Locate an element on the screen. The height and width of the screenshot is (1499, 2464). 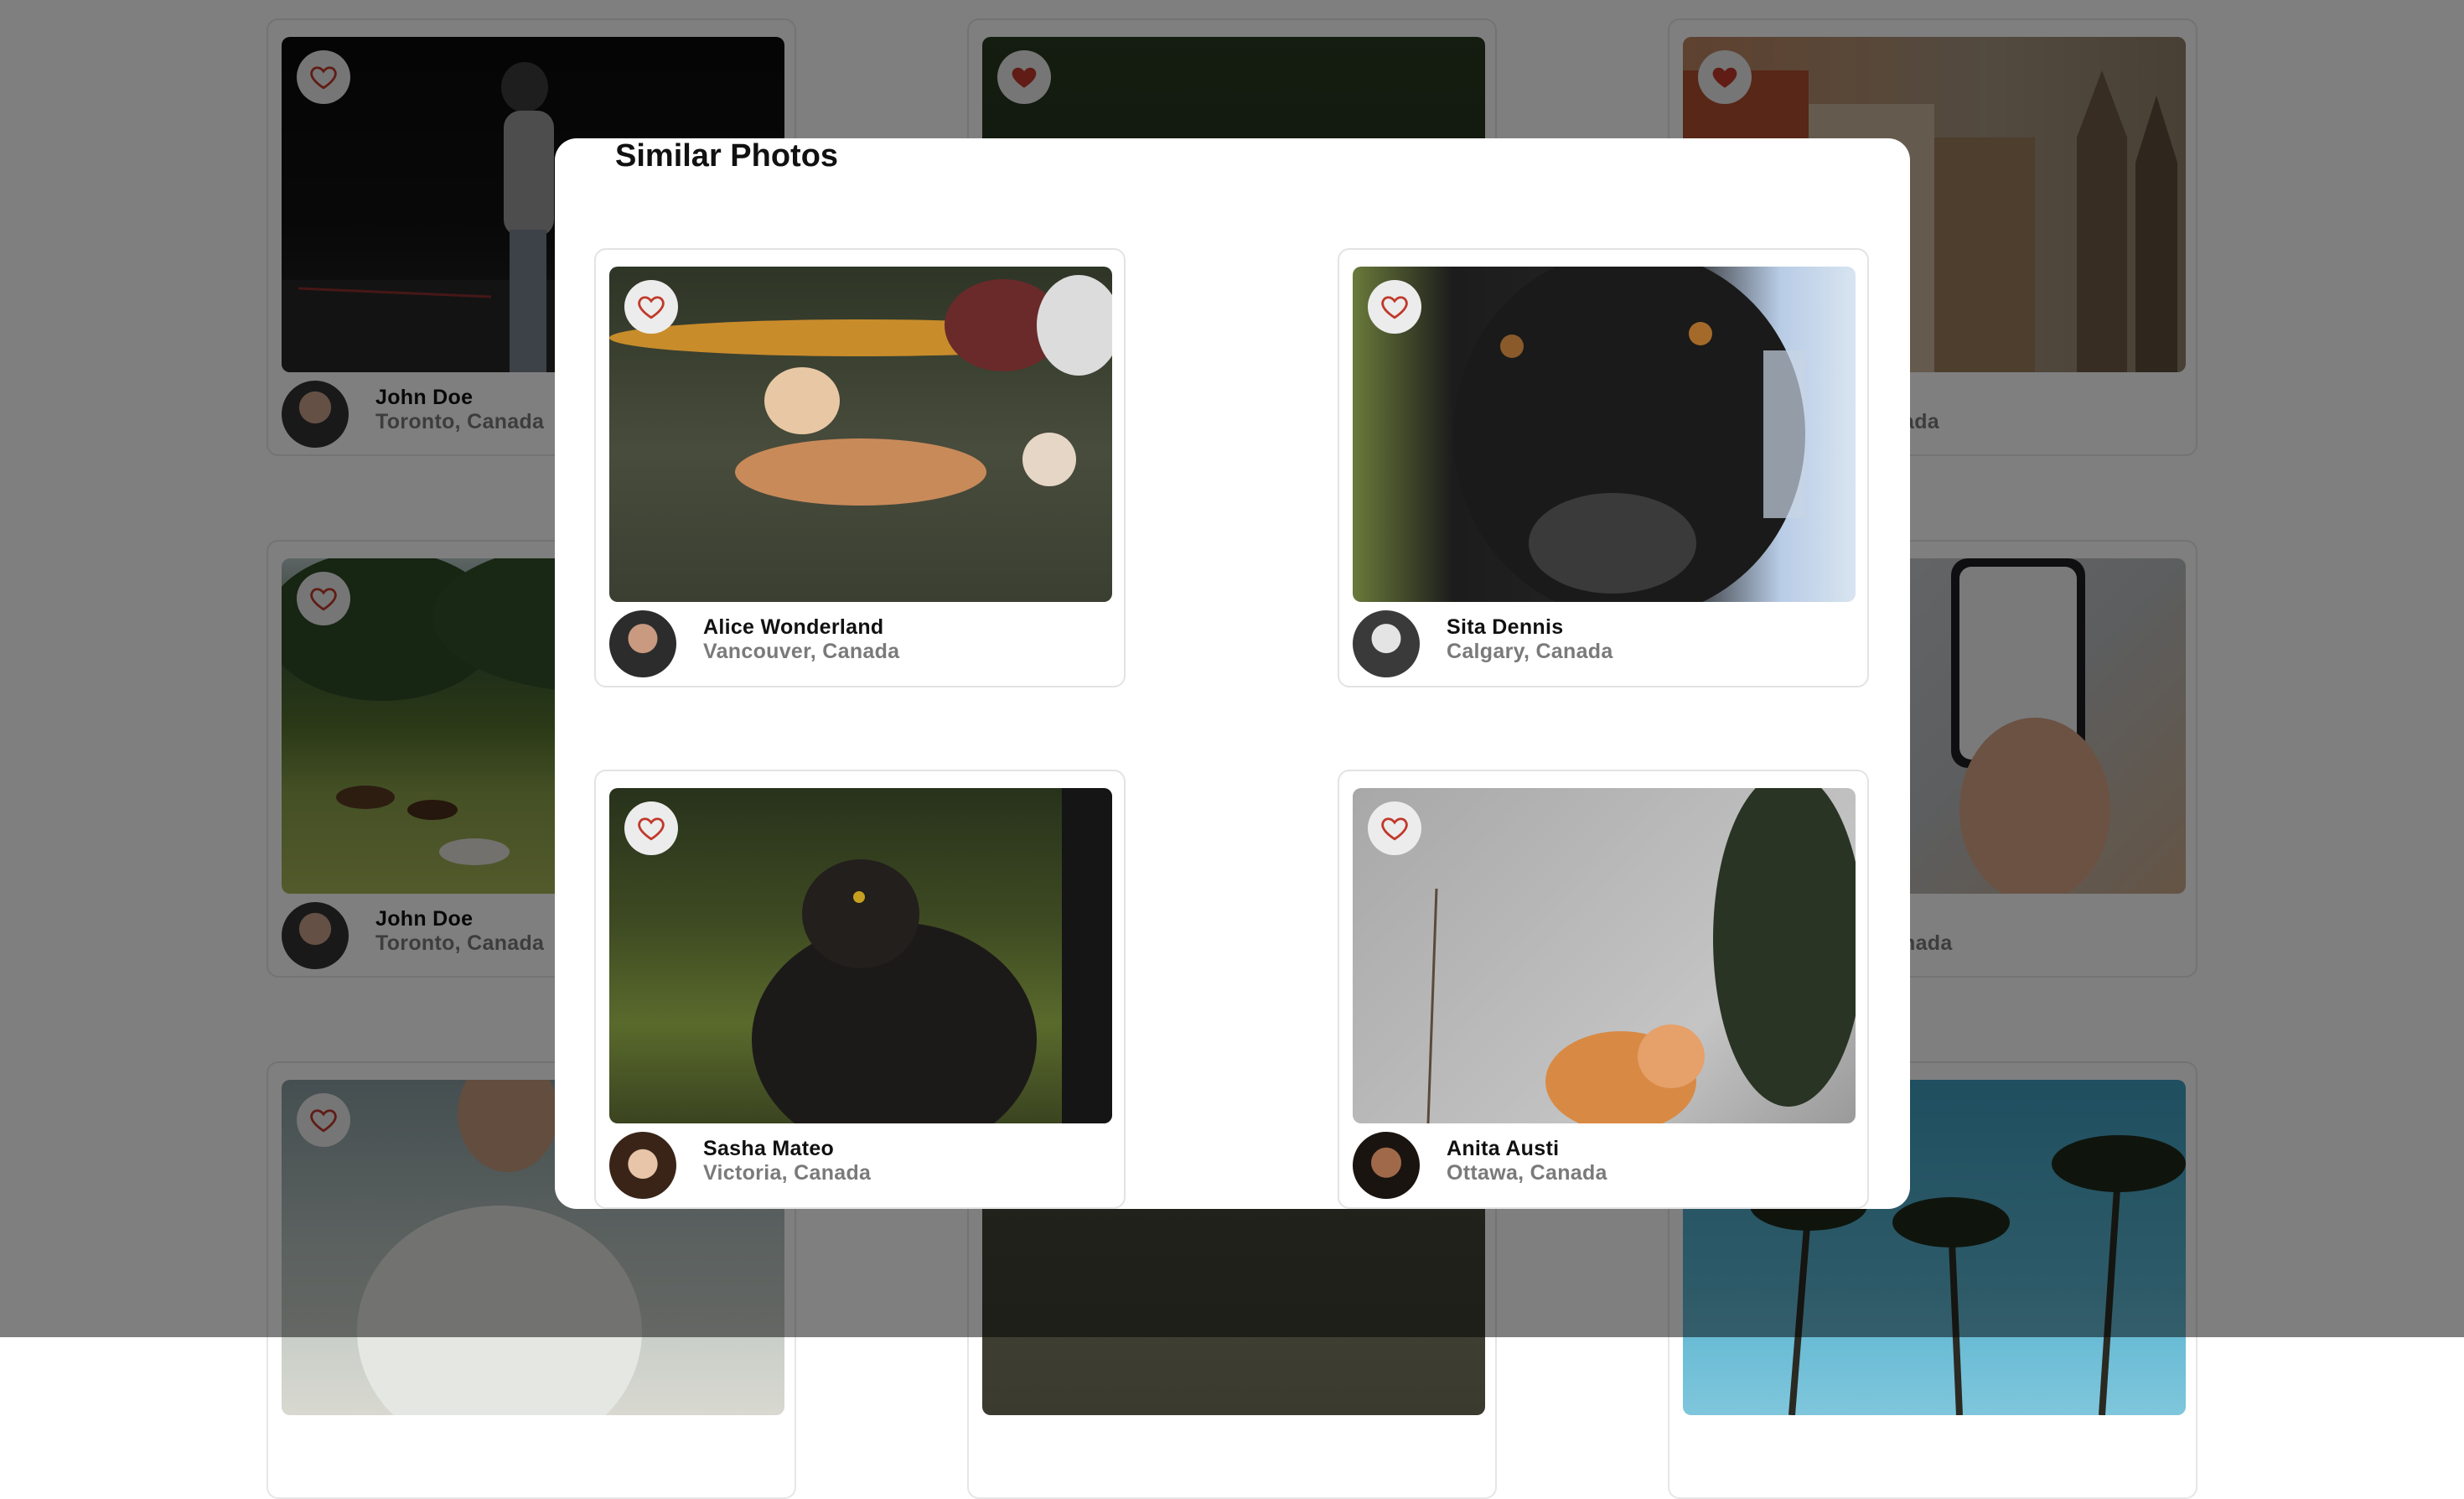
dog-lying-on-grass-image is located at coordinates (860, 390).